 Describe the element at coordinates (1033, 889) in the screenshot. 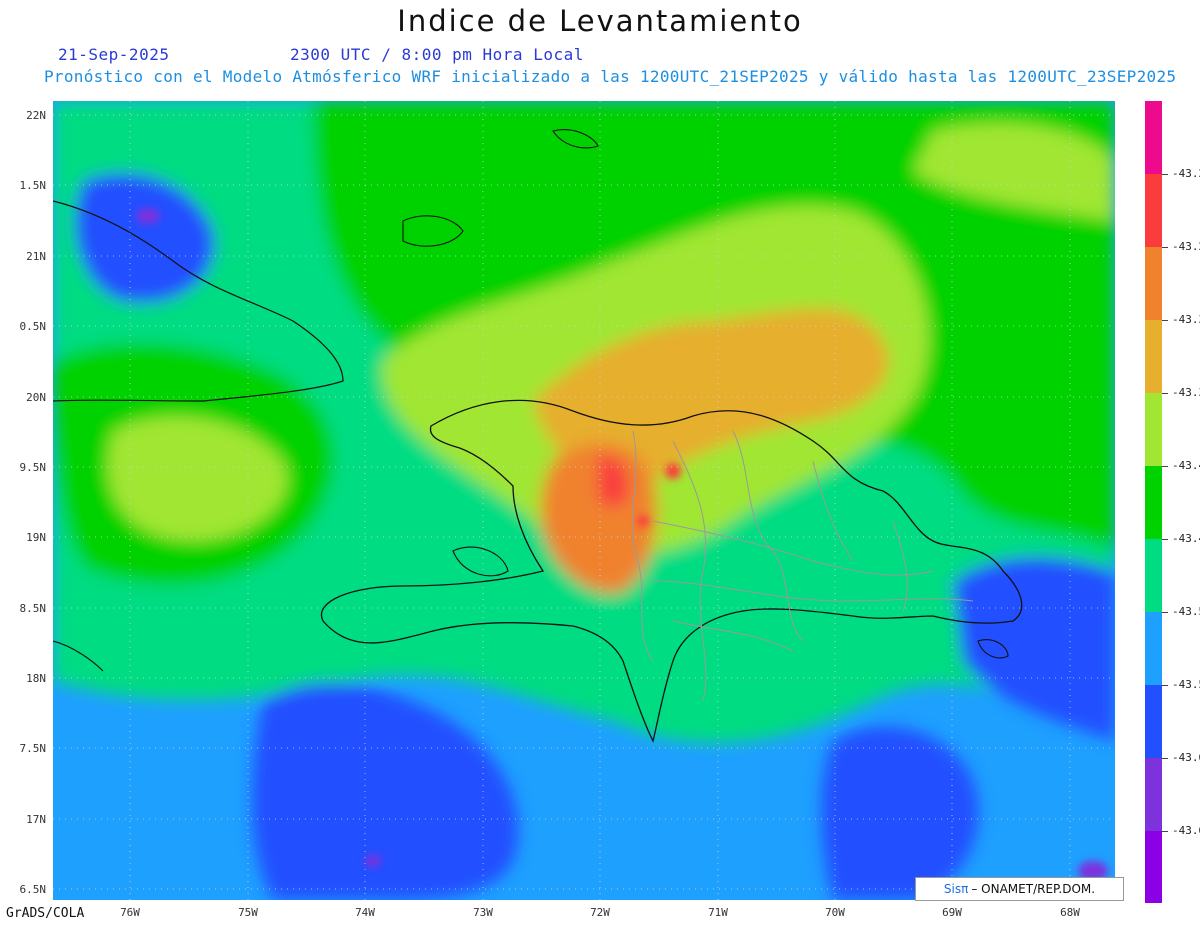

I see `credit-text: – ONAMET/REP.DOM.` at that location.